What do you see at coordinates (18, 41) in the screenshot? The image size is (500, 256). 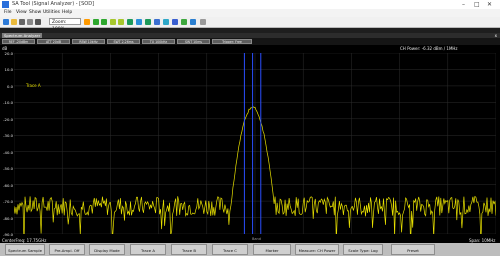 I see `ref-level-key: REF -20dBm` at bounding box center [18, 41].